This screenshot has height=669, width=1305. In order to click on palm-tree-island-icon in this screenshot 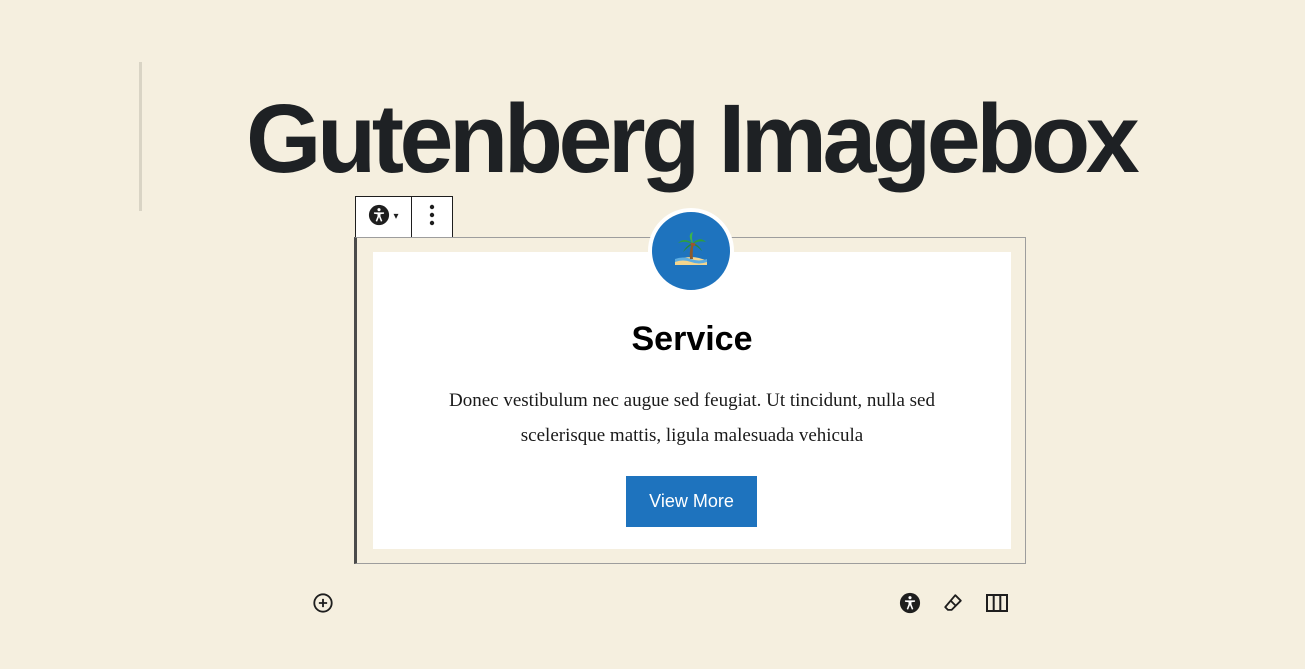, I will do `click(691, 251)`.